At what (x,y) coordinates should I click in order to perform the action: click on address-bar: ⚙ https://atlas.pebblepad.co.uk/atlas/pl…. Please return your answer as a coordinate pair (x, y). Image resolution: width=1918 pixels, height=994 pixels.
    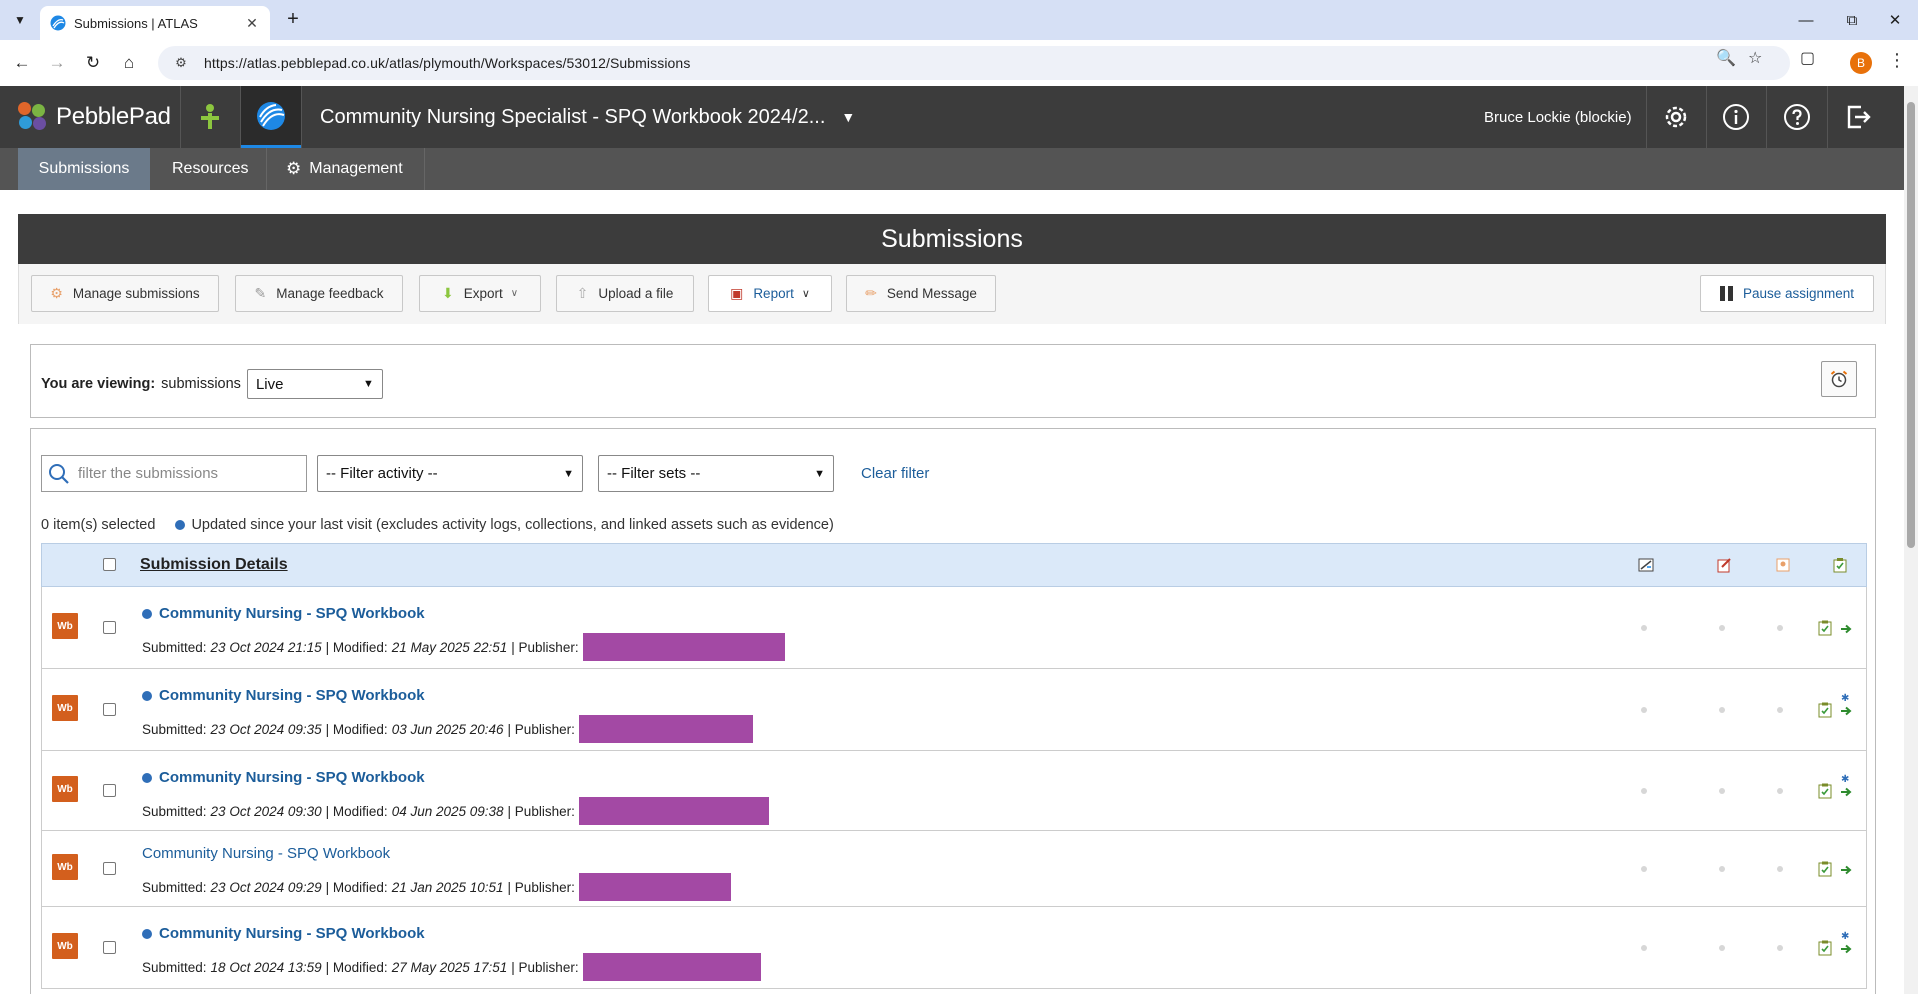
    Looking at the image, I should click on (974, 63).